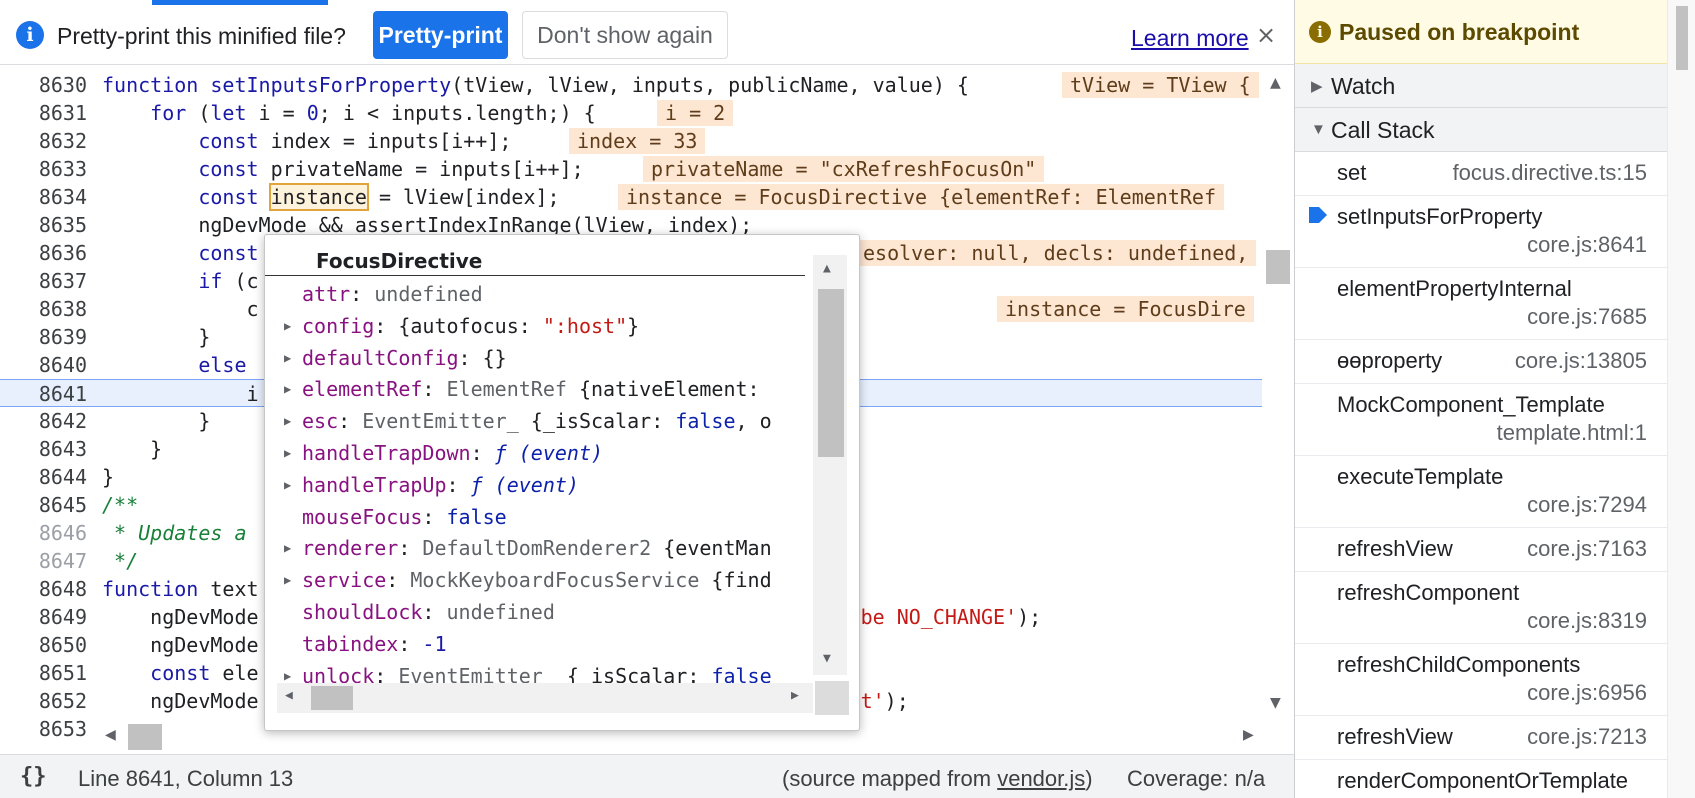  Describe the element at coordinates (43, 449) in the screenshot. I see `line-number: 8643` at that location.